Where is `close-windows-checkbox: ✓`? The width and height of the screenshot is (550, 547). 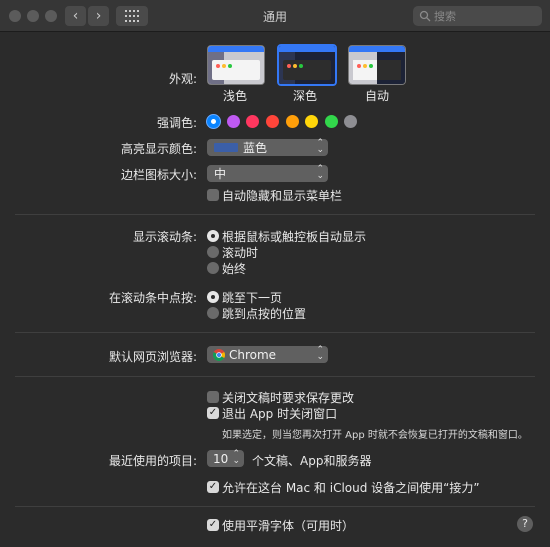 close-windows-checkbox: ✓ is located at coordinates (213, 413).